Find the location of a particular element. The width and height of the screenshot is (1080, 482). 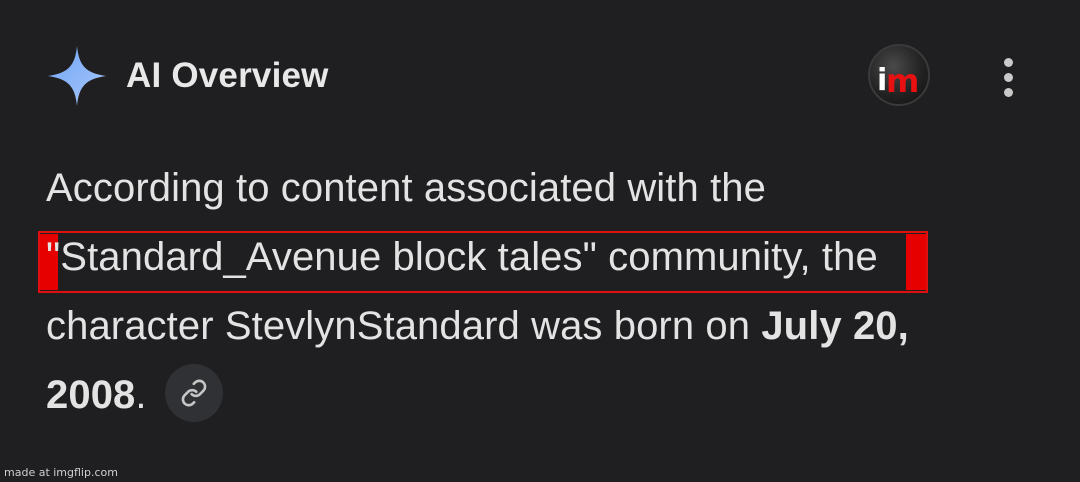

highlighted-community-text: "Standard_Avenue block tales" community, is located at coordinates (428, 257).